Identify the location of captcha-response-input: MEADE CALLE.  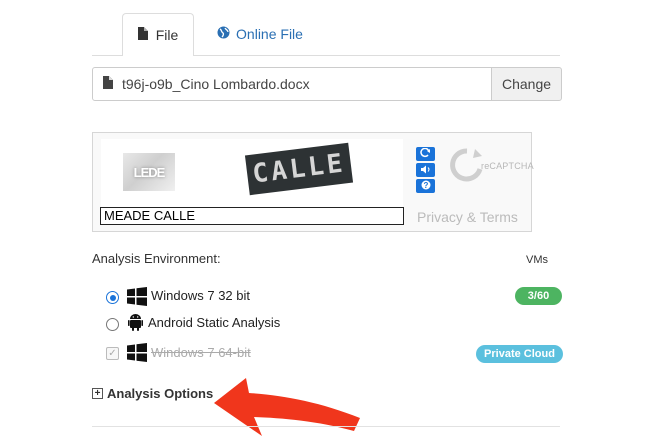
(252, 216).